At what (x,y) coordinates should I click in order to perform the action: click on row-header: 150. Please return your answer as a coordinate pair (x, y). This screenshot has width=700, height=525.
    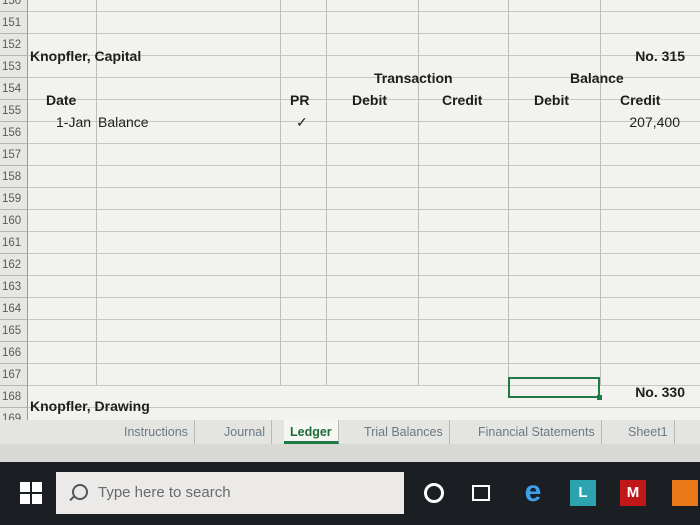
    Looking at the image, I should click on (14, 6).